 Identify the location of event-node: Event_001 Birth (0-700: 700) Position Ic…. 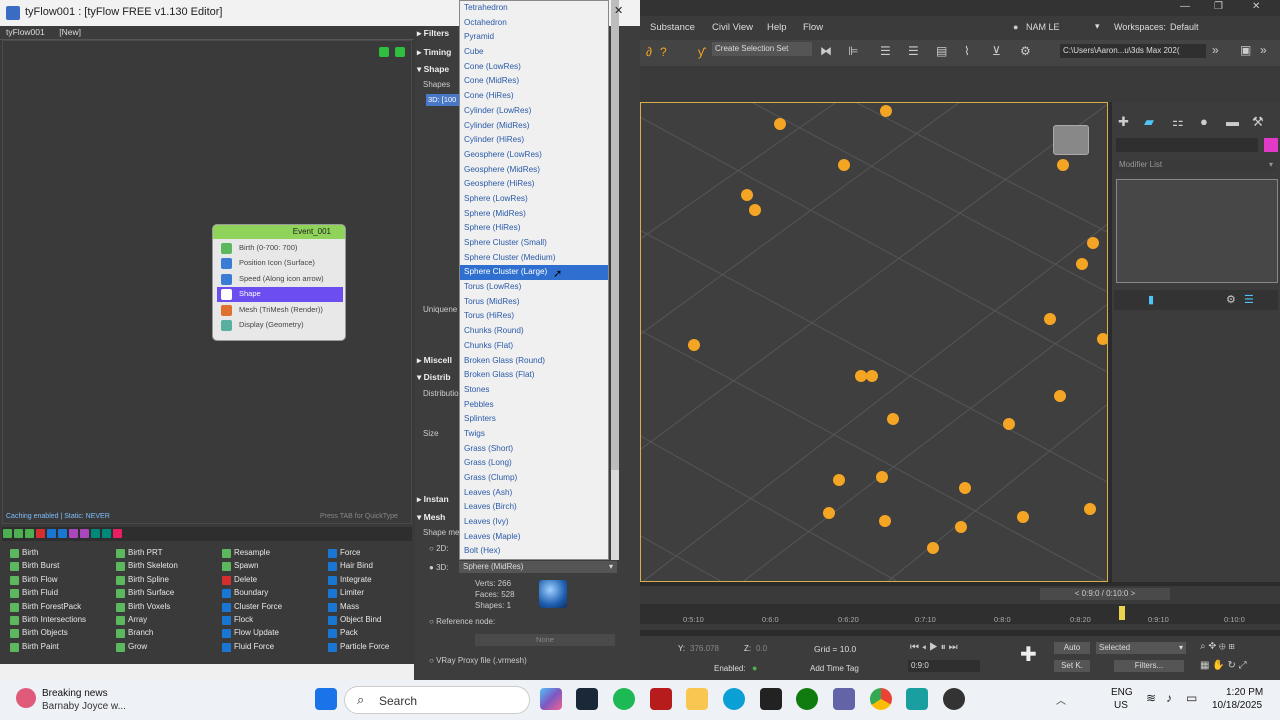
(279, 282).